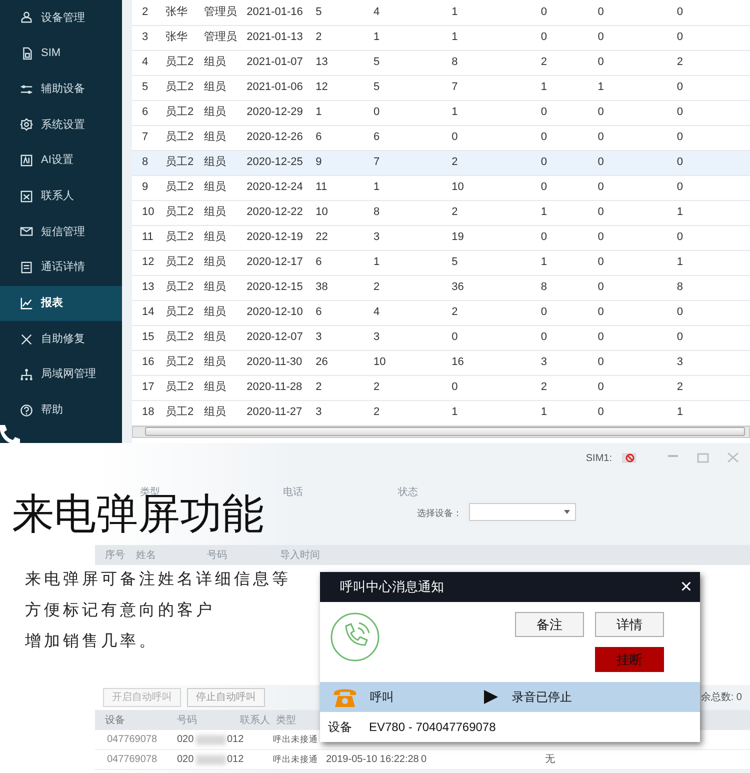 Image resolution: width=750 pixels, height=773 pixels. Describe the element at coordinates (382, 697) in the screenshot. I see `call-status: 呼叫` at that location.